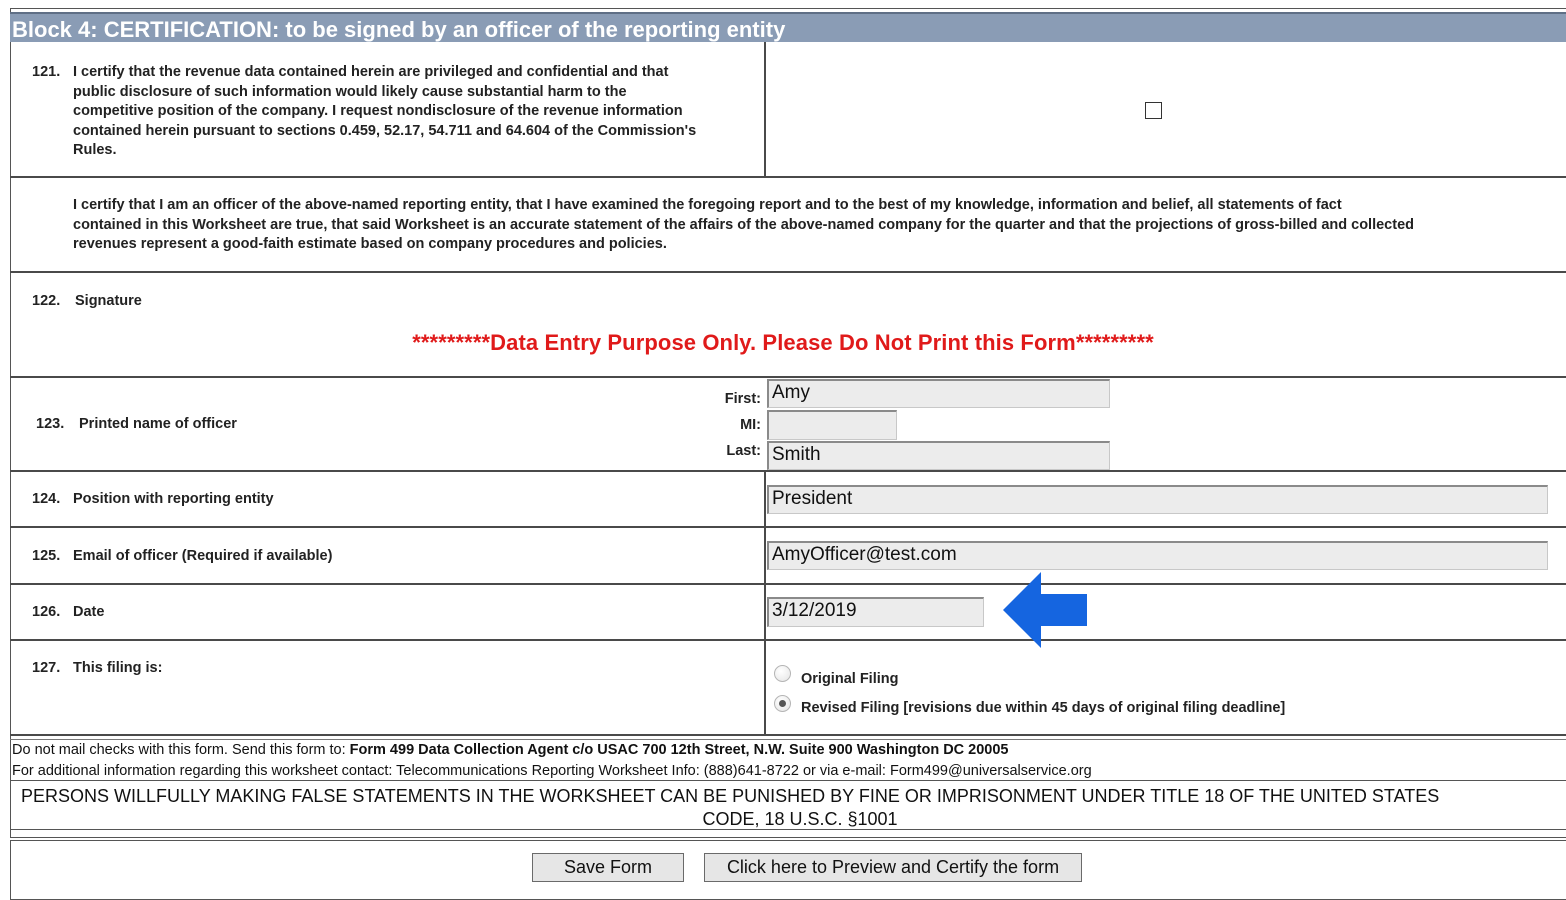 This screenshot has width=1566, height=900. Describe the element at coordinates (782, 673) in the screenshot. I see `original-filing-radio` at that location.